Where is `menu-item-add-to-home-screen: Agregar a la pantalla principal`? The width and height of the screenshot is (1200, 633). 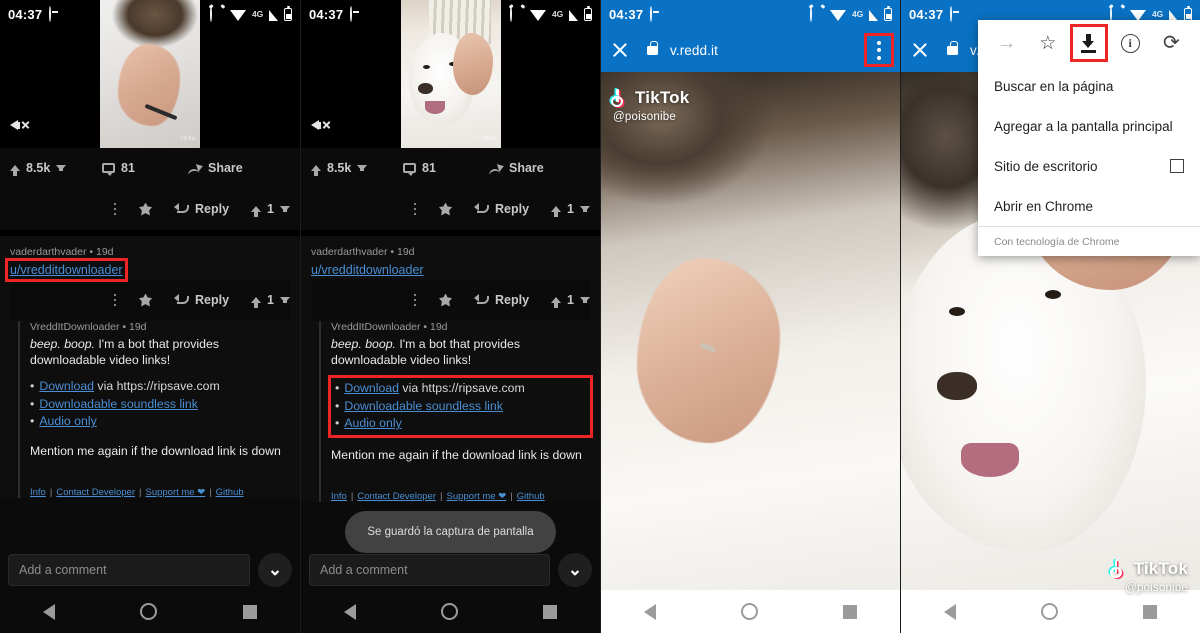
menu-item-add-to-home-screen: Agregar a la pantalla principal is located at coordinates (1089, 126).